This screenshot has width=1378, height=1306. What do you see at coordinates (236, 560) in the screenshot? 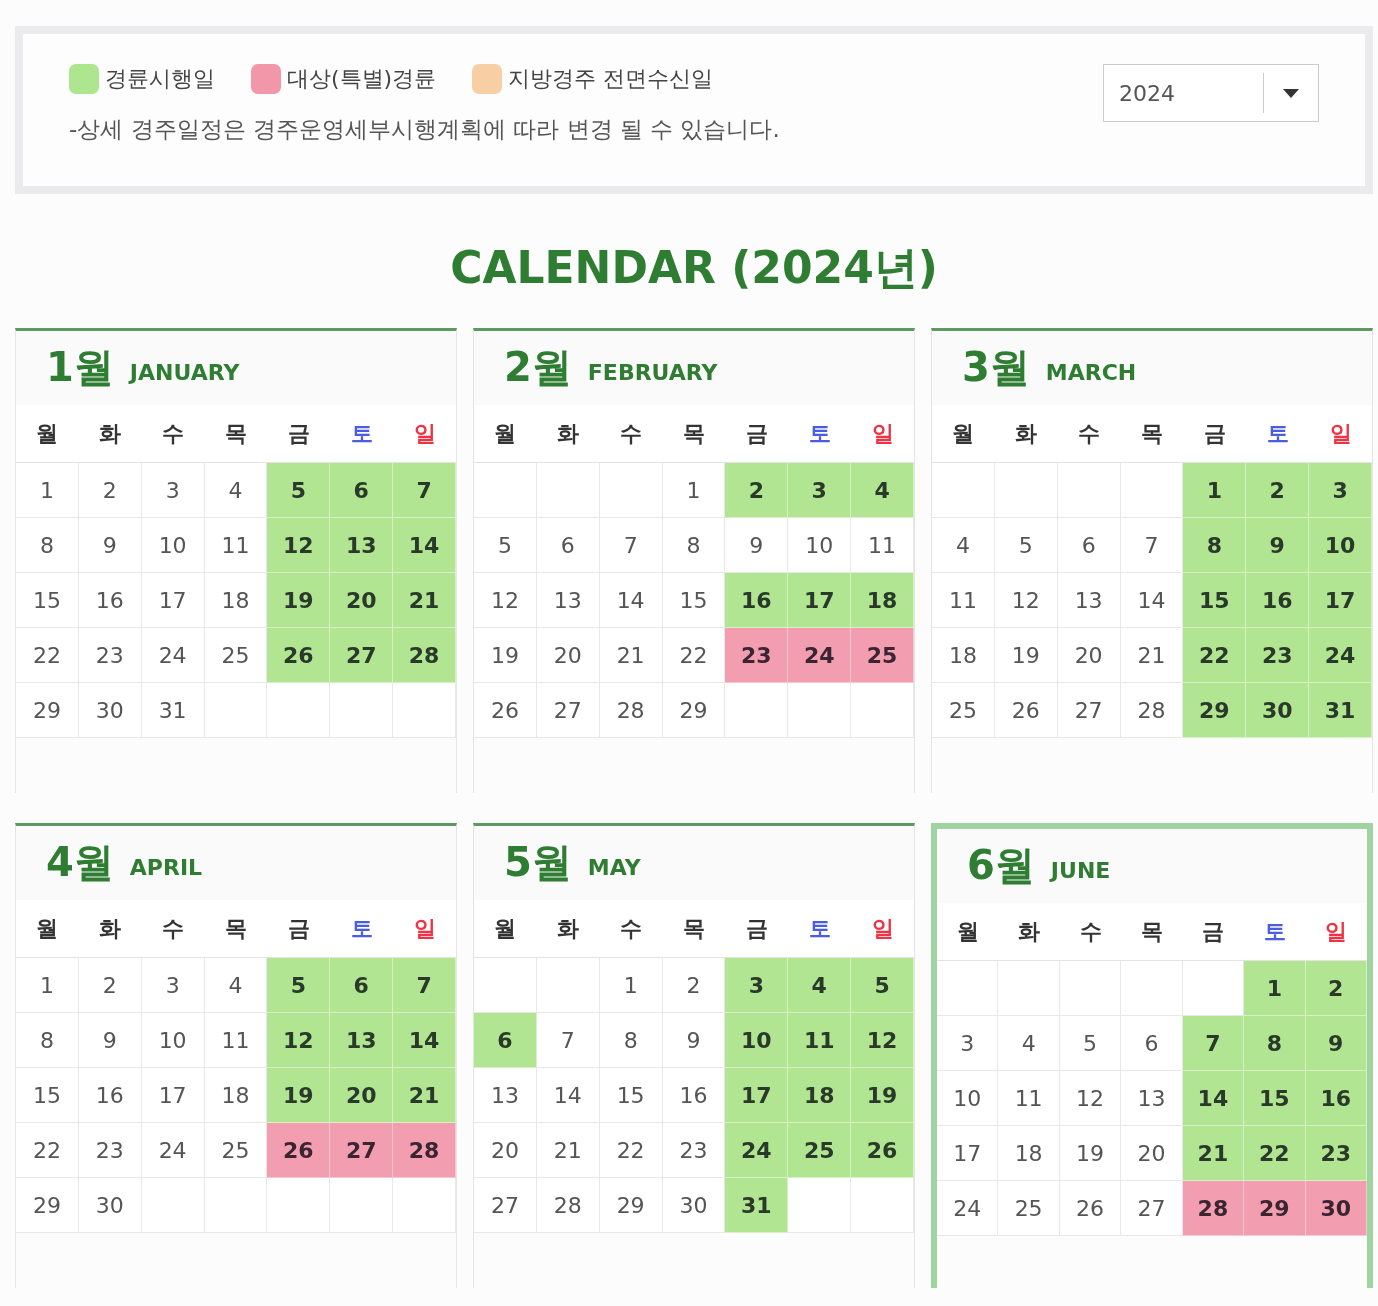
I see `month-card: 1월 JANUARY 월 화 수 목 금 토 일 1 2 3 4 5 6 7 8 9 10 11 12 13 14 15 16 17 18 19 20 21 22 23 24 25 26 27 28 29 30 31` at bounding box center [236, 560].